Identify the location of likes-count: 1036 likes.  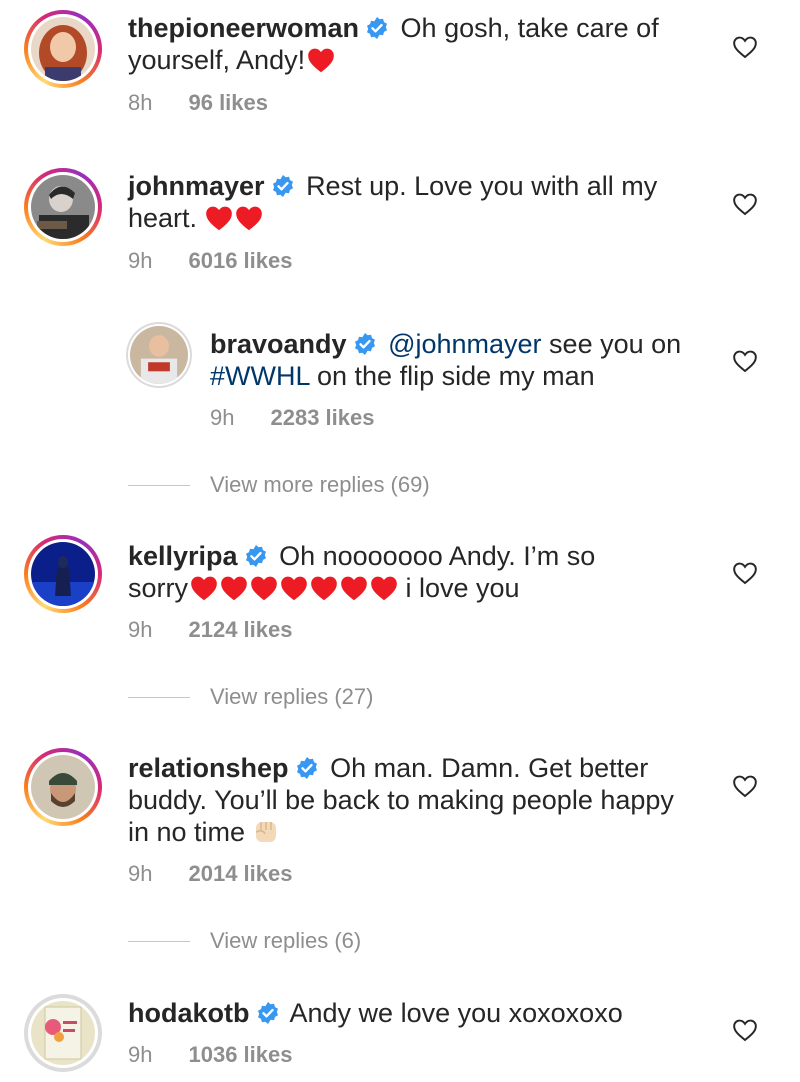
(240, 1054).